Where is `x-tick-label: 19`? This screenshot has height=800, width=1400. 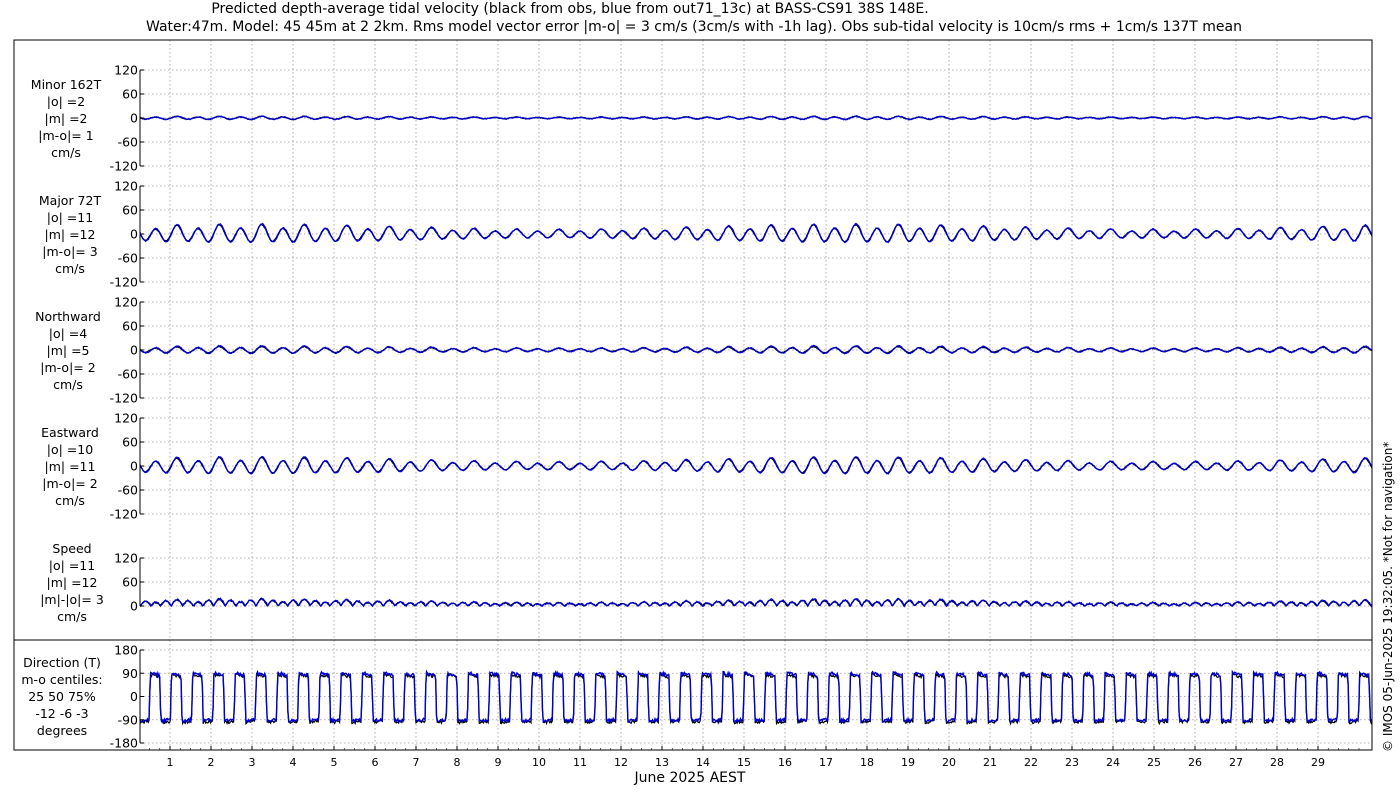
x-tick-label: 19 is located at coordinates (908, 762).